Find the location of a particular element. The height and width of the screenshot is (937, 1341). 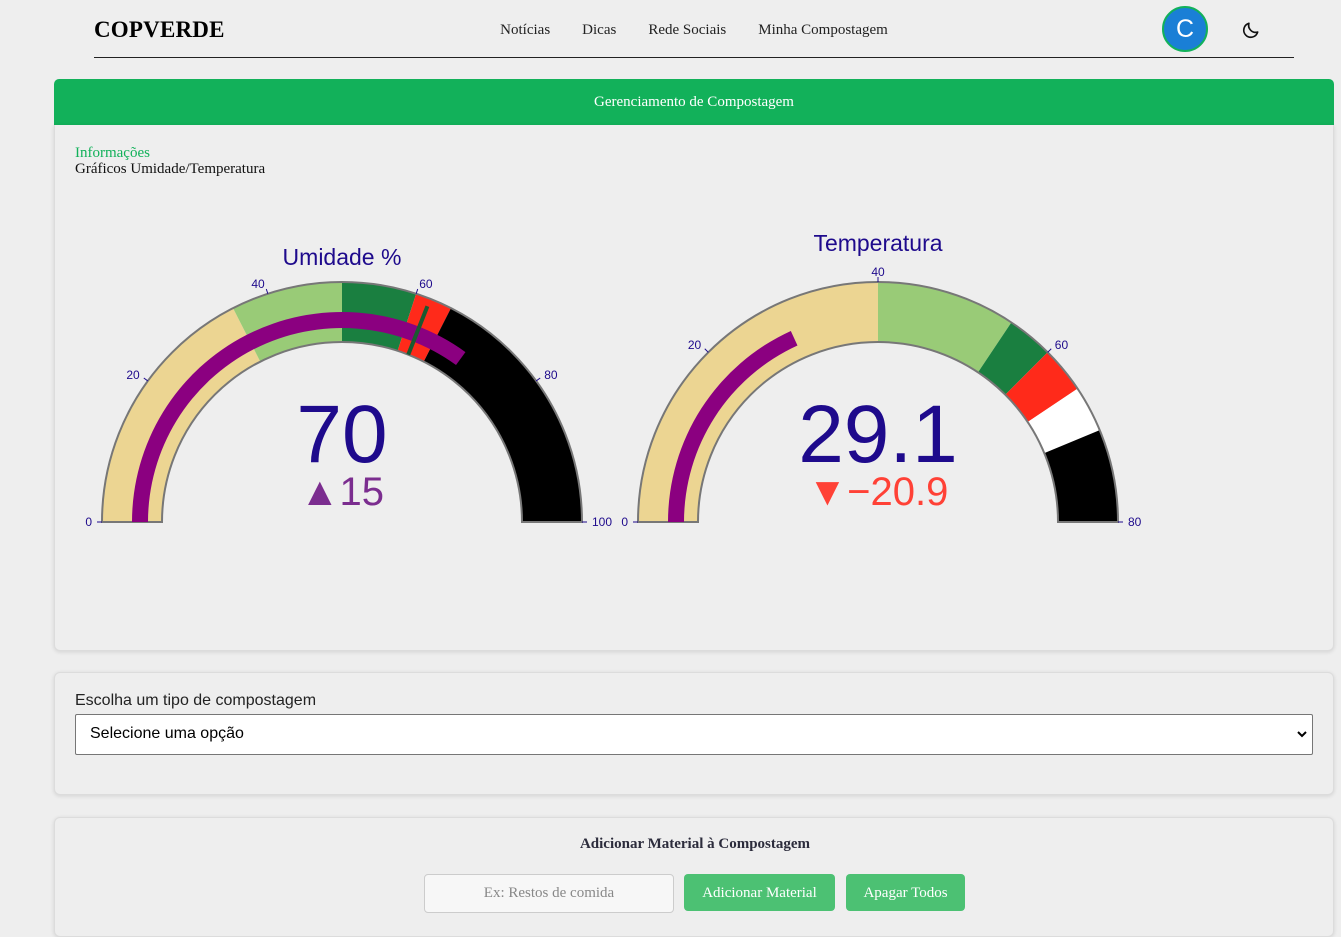

composting-type-selected: Selecione uma opção is located at coordinates (167, 733).